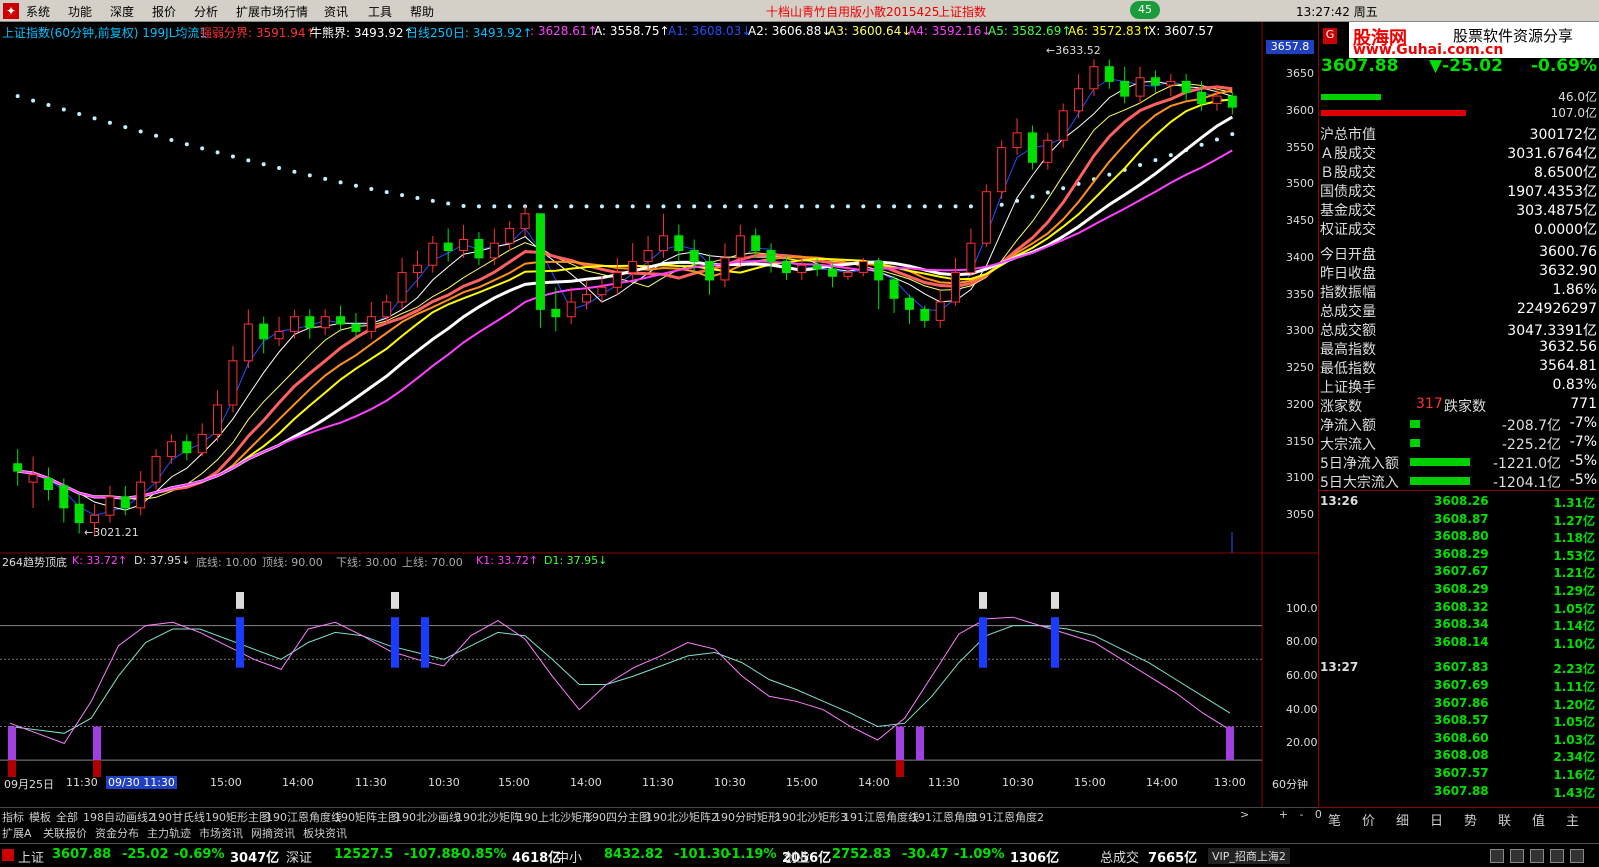 This screenshot has height=867, width=1599. I want to click on indicator-tab-2: 全部, so click(67, 817).